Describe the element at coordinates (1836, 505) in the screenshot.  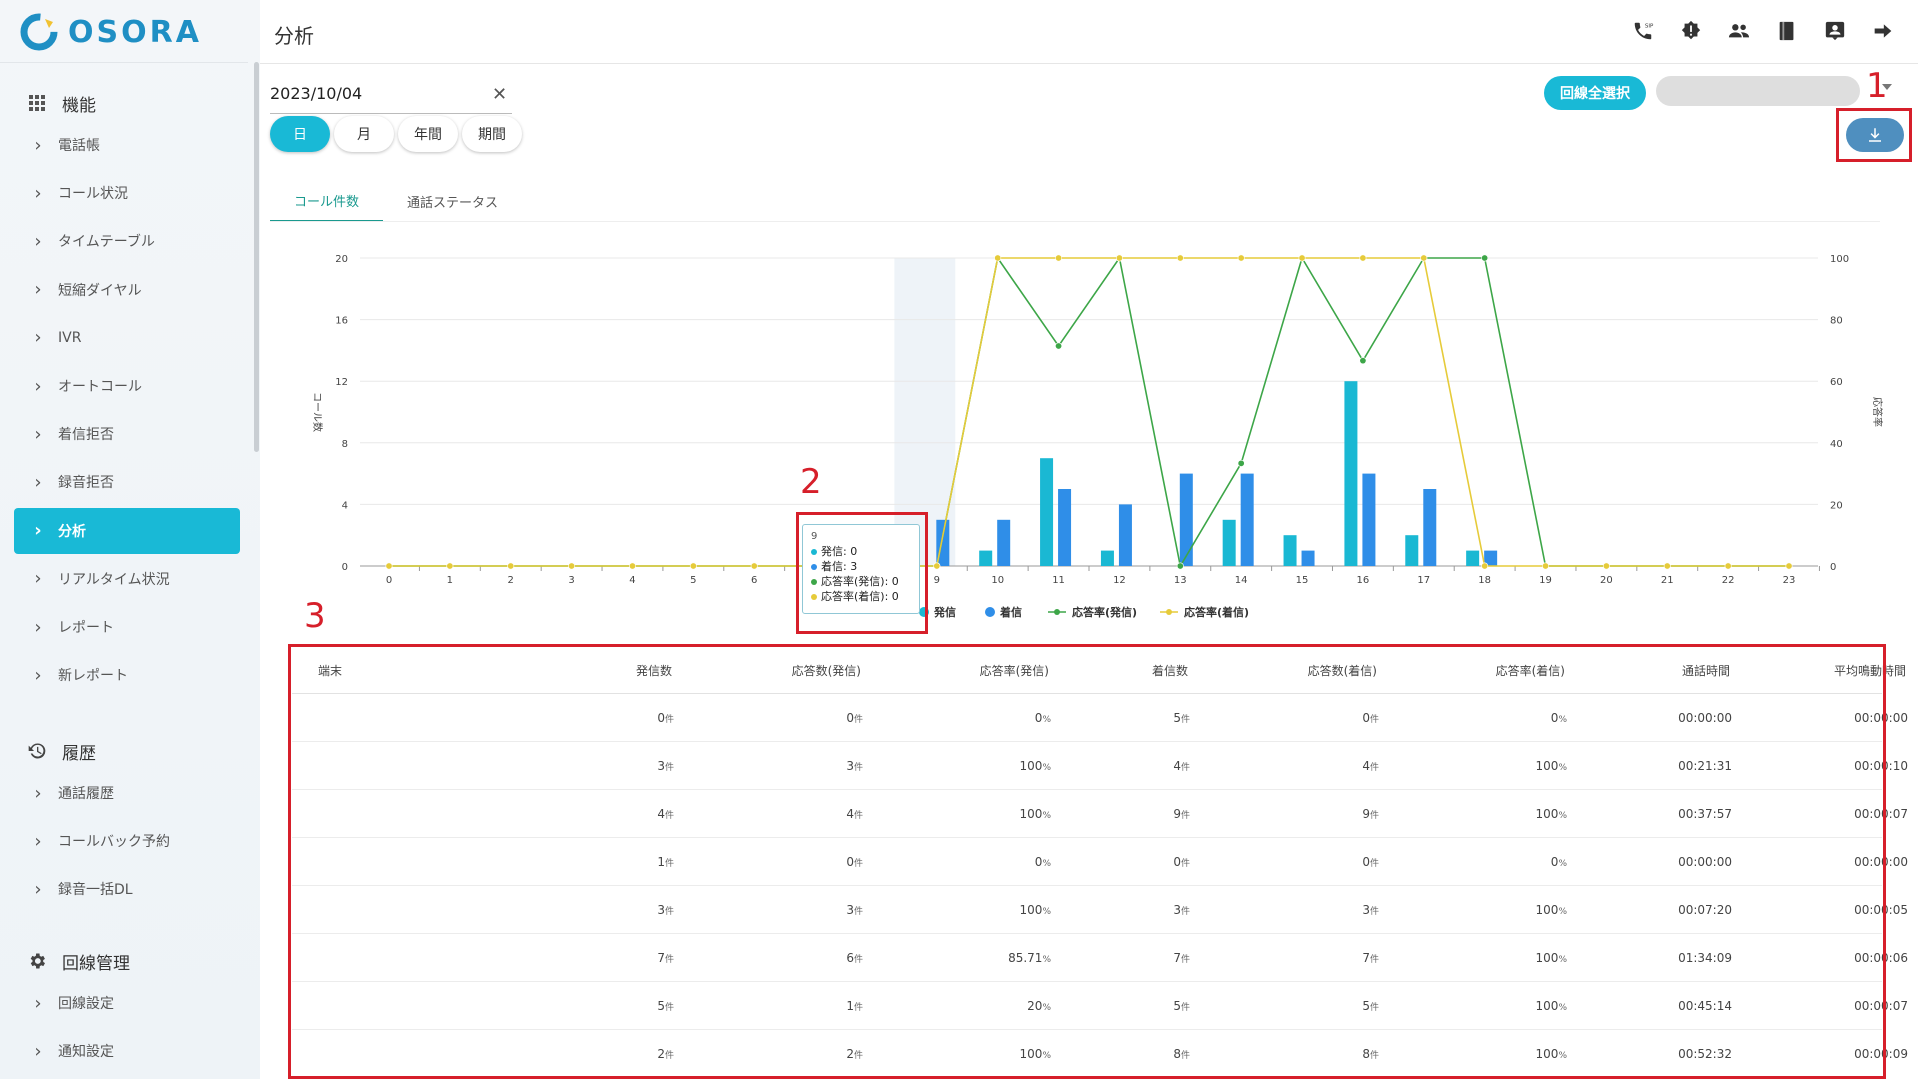
I see `y2-tick-label: 20` at that location.